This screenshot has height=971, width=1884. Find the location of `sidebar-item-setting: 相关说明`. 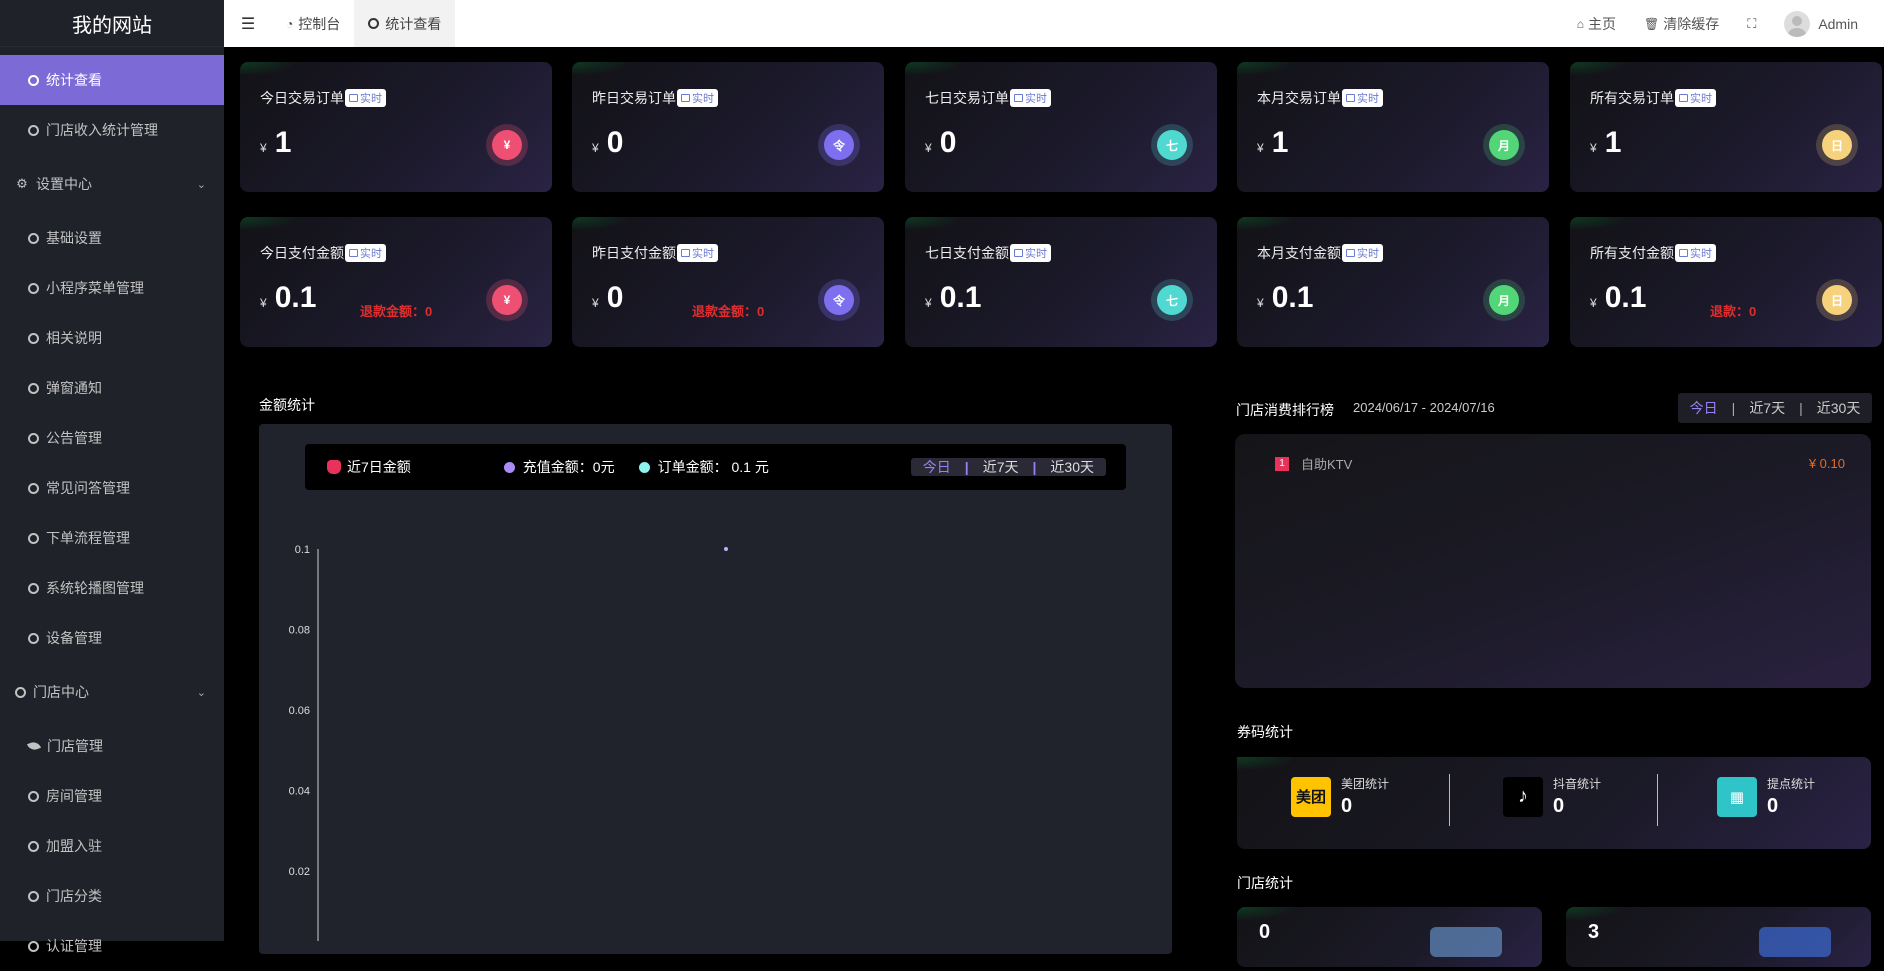

sidebar-item-setting: 相关说明 is located at coordinates (112, 338).